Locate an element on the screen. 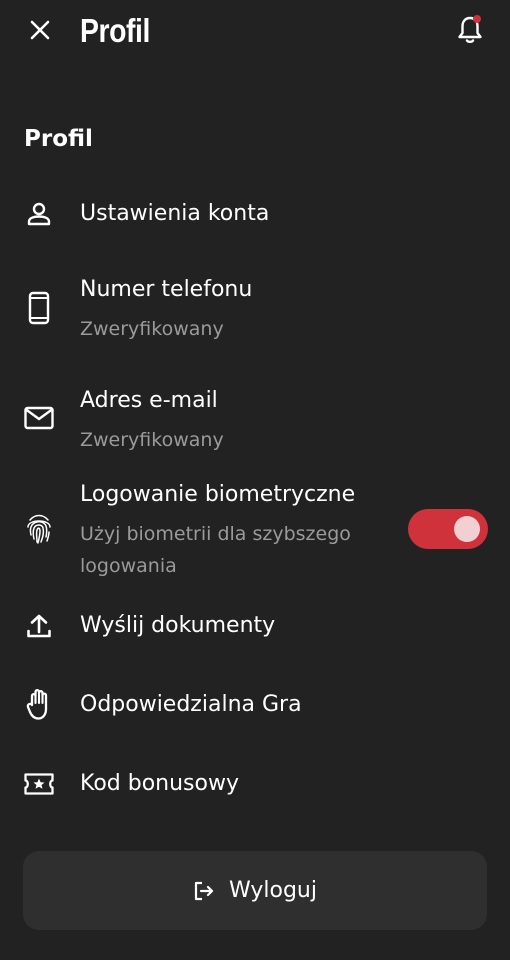 The height and width of the screenshot is (960, 510). top-bar: Profil is located at coordinates (255, 33).